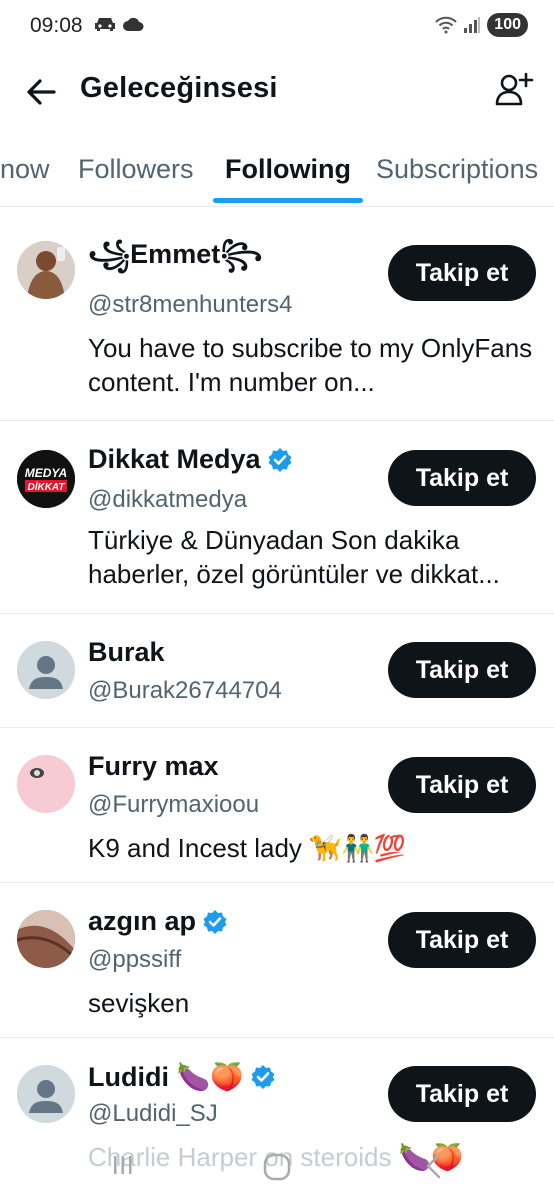 The height and width of the screenshot is (1200, 554). What do you see at coordinates (25, 169) in the screenshot?
I see `tab-now: now` at bounding box center [25, 169].